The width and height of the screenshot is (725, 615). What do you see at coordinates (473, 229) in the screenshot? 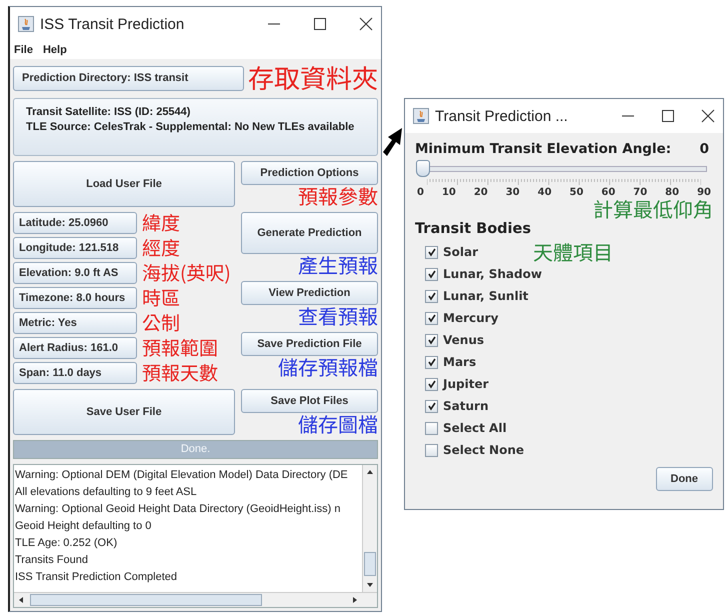
I see `section-heading: Transit Bodies` at bounding box center [473, 229].